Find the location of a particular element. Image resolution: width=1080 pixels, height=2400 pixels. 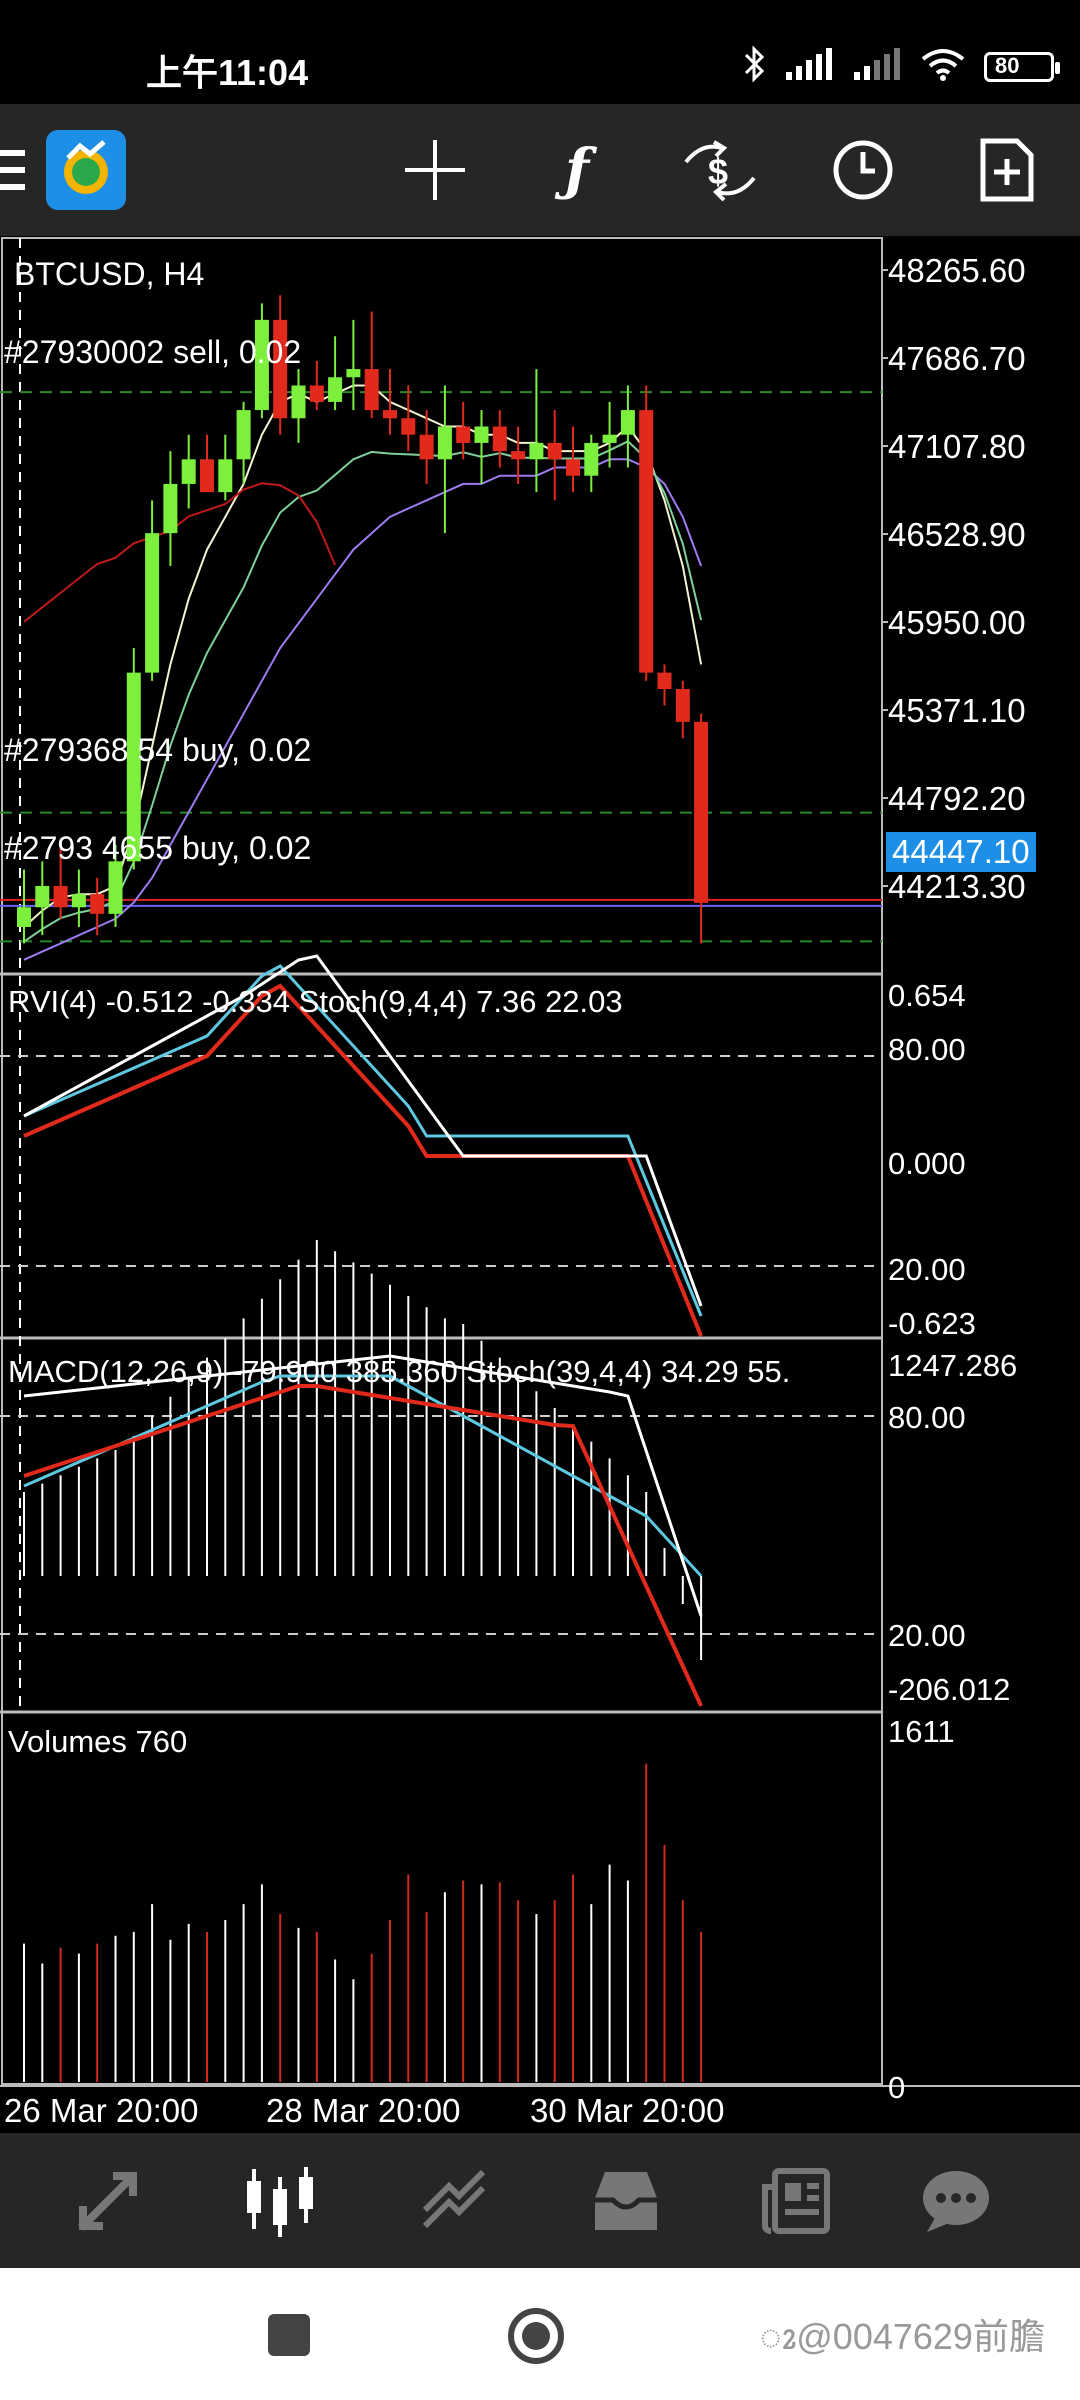

system-navigation-bar: ꦴ@0047629前膽 is located at coordinates (540, 2334).